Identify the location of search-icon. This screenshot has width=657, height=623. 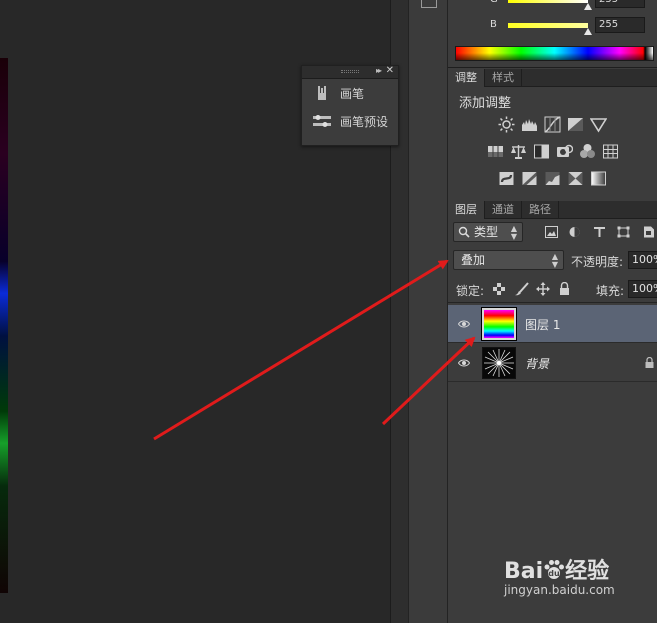
(464, 232).